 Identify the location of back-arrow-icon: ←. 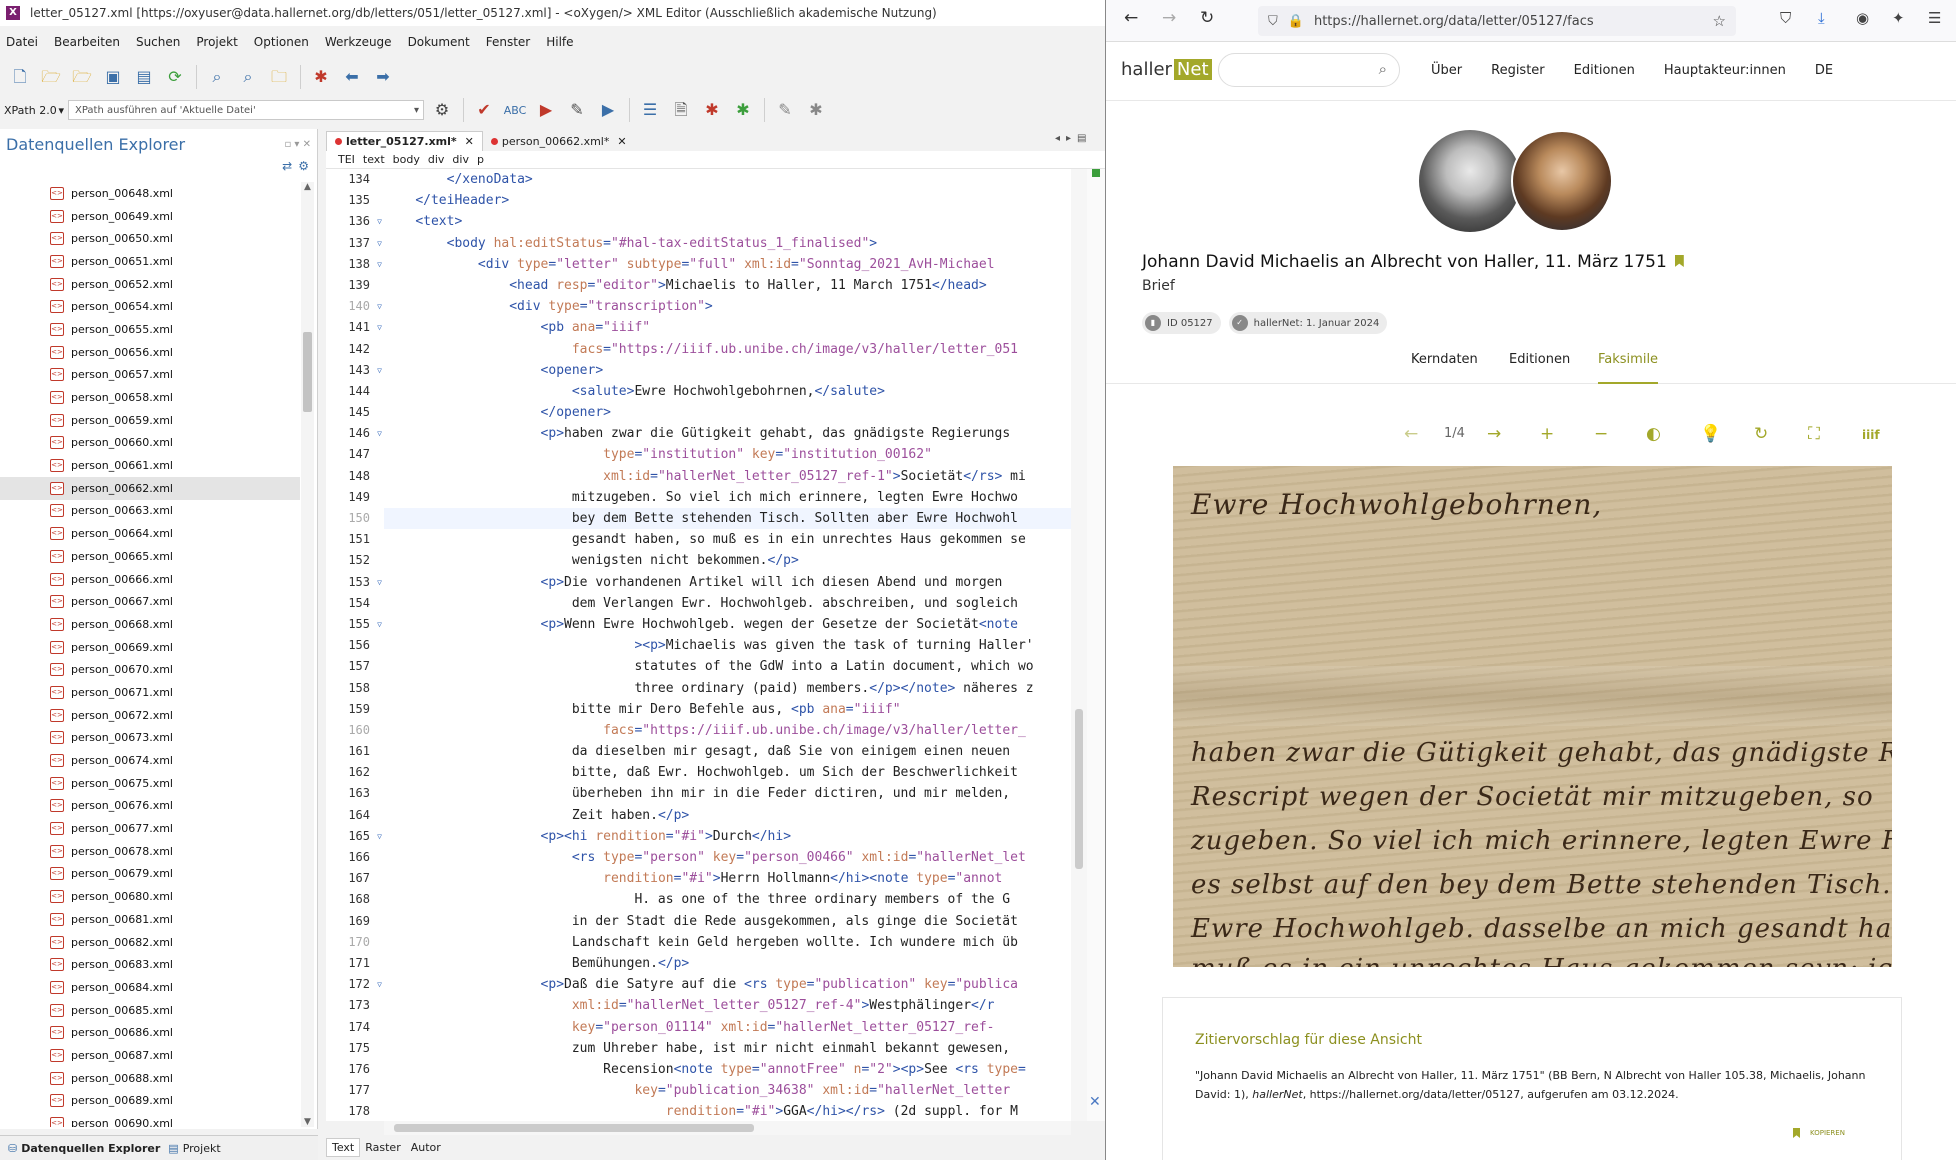
(1131, 18).